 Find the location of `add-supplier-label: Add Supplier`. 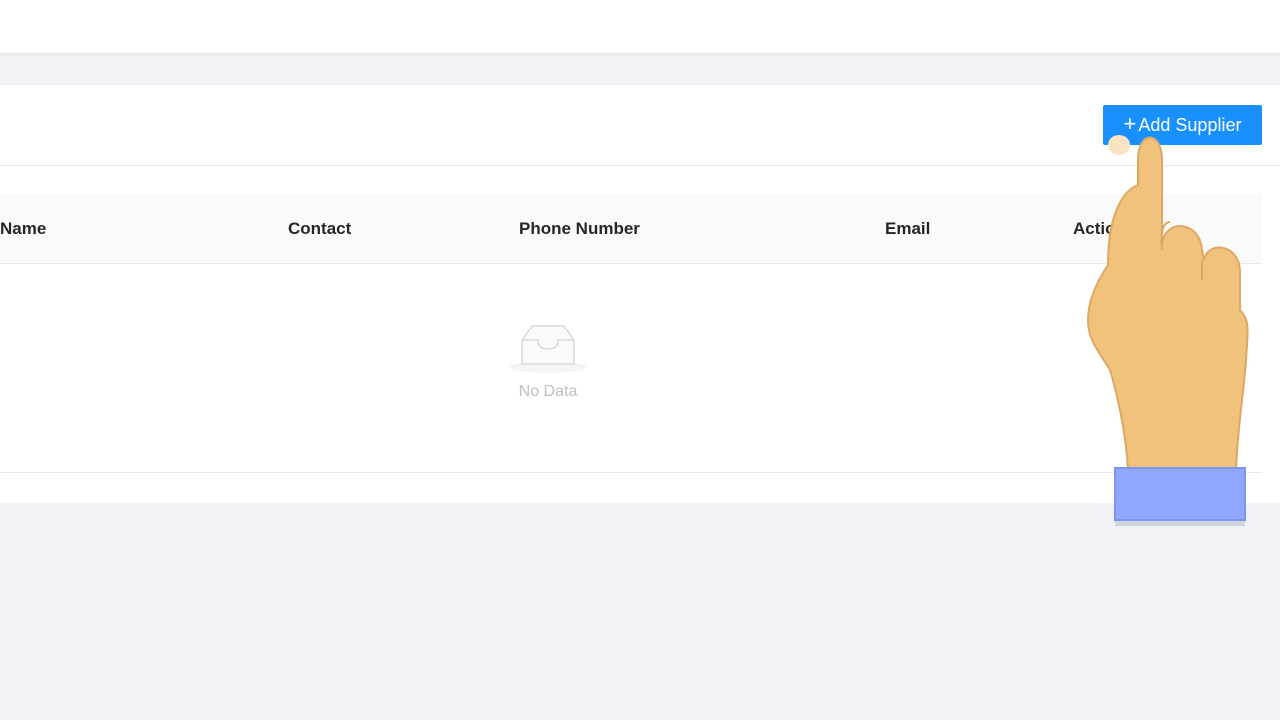

add-supplier-label: Add Supplier is located at coordinates (1190, 124).